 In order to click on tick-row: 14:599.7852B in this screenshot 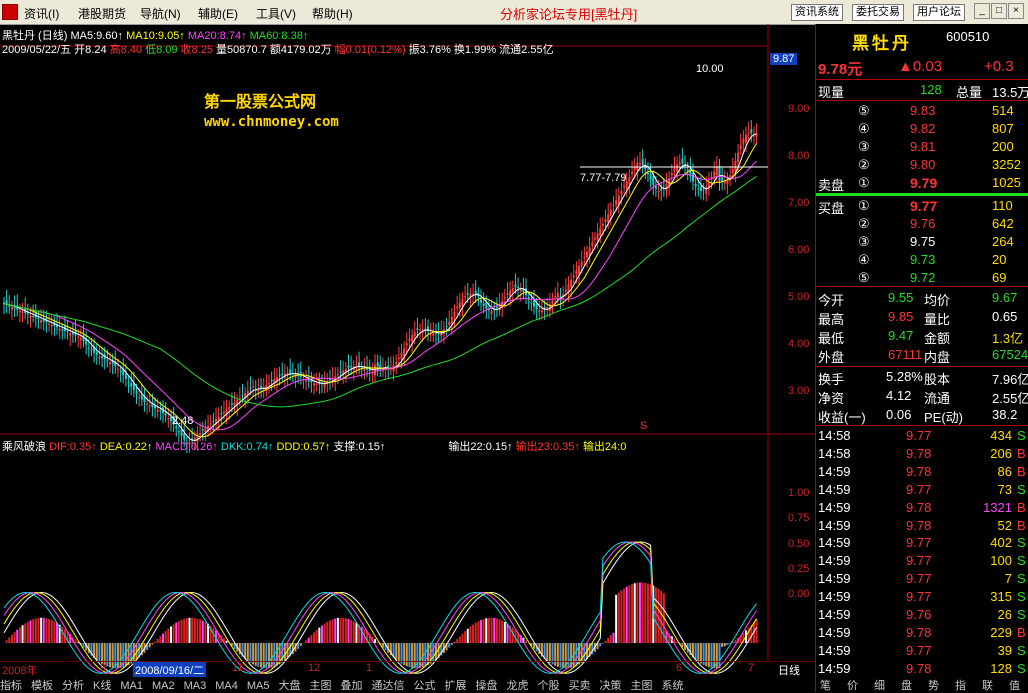, I will do `click(922, 526)`.